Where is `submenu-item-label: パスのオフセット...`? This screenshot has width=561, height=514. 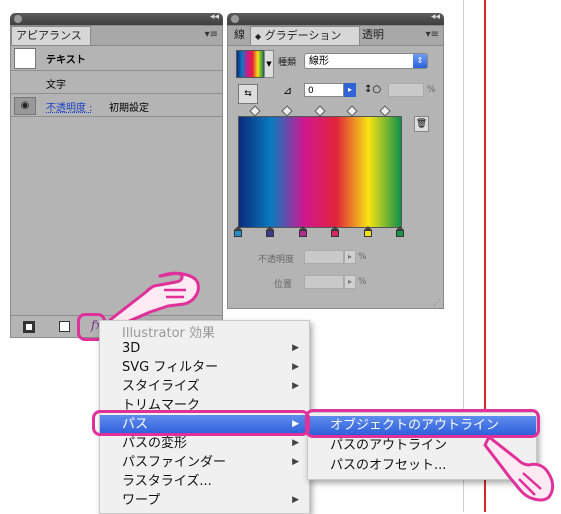
submenu-item-label: パスのオフセット... is located at coordinates (388, 465).